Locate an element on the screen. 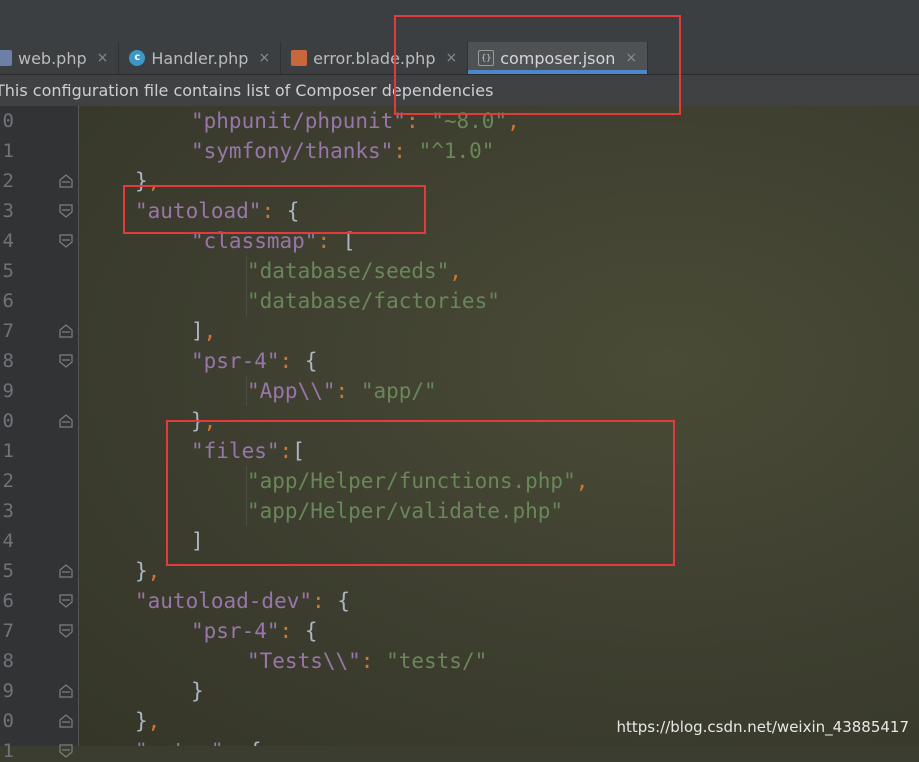  code-token: "^1.0" is located at coordinates (457, 151).